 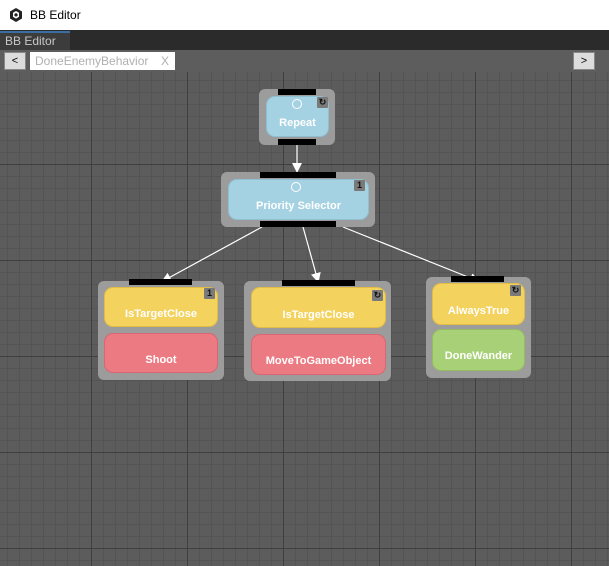 I want to click on condition-block-middle: IsTargetClose, so click(x=318, y=307).